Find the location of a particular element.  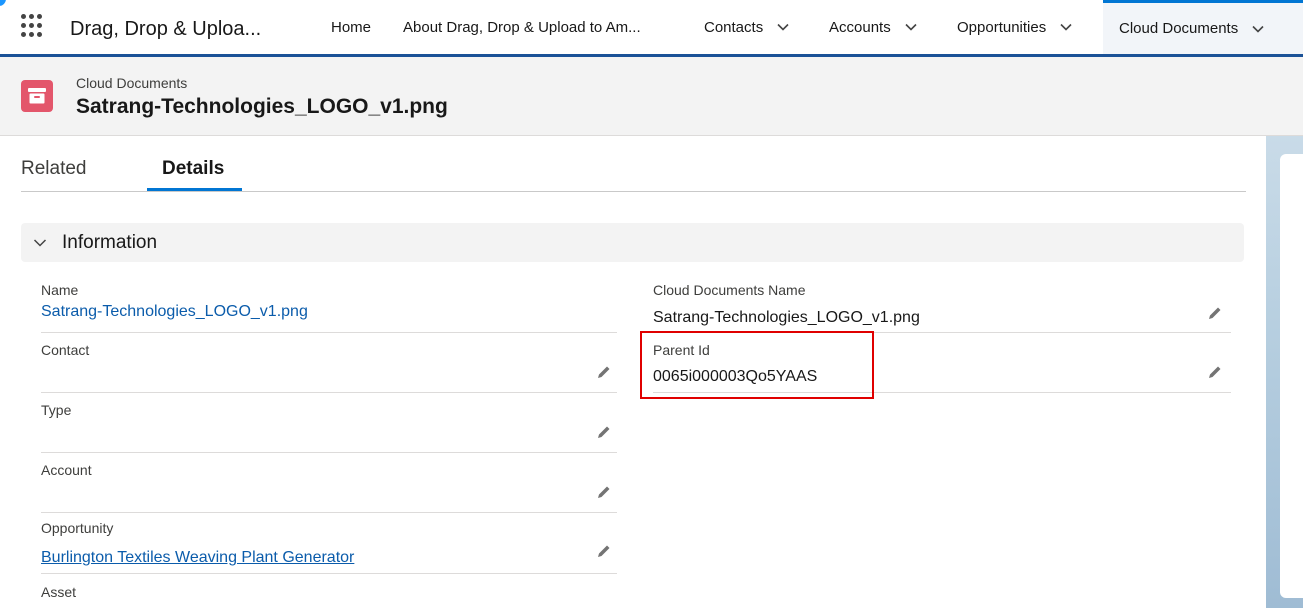

highlight-annotation is located at coordinates (757, 365).